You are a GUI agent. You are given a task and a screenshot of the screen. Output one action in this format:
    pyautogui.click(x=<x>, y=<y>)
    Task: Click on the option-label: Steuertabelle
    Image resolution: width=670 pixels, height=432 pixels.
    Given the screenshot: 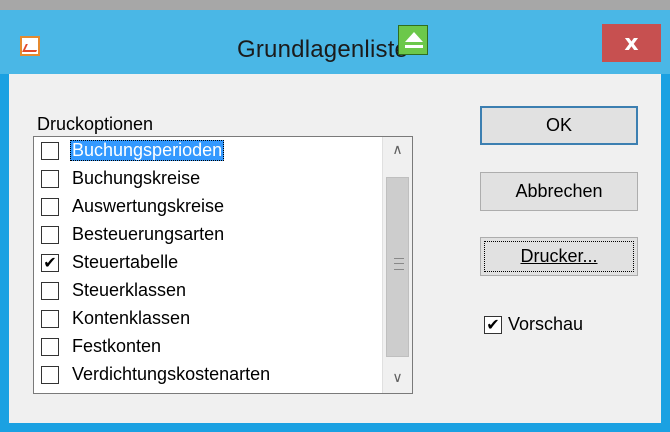 What is the action you would take?
    pyautogui.click(x=125, y=262)
    